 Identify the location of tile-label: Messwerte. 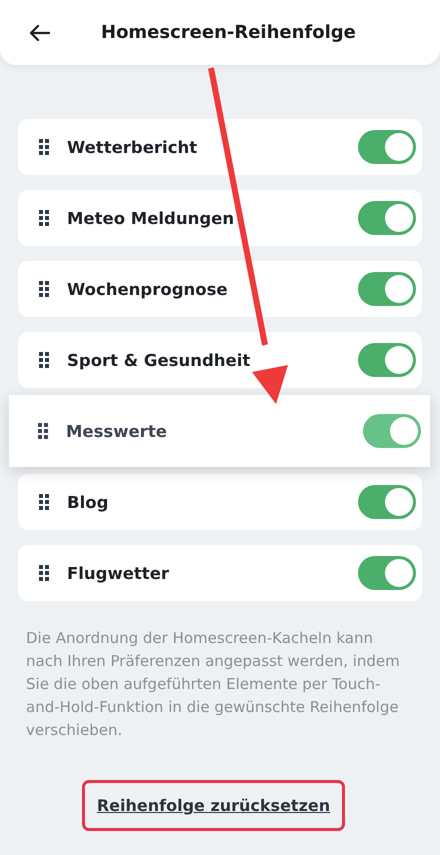
(117, 431).